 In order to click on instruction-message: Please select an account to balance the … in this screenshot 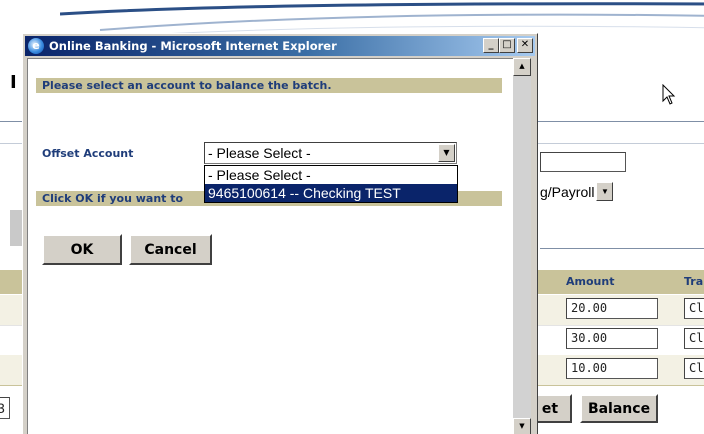, I will do `click(187, 85)`.